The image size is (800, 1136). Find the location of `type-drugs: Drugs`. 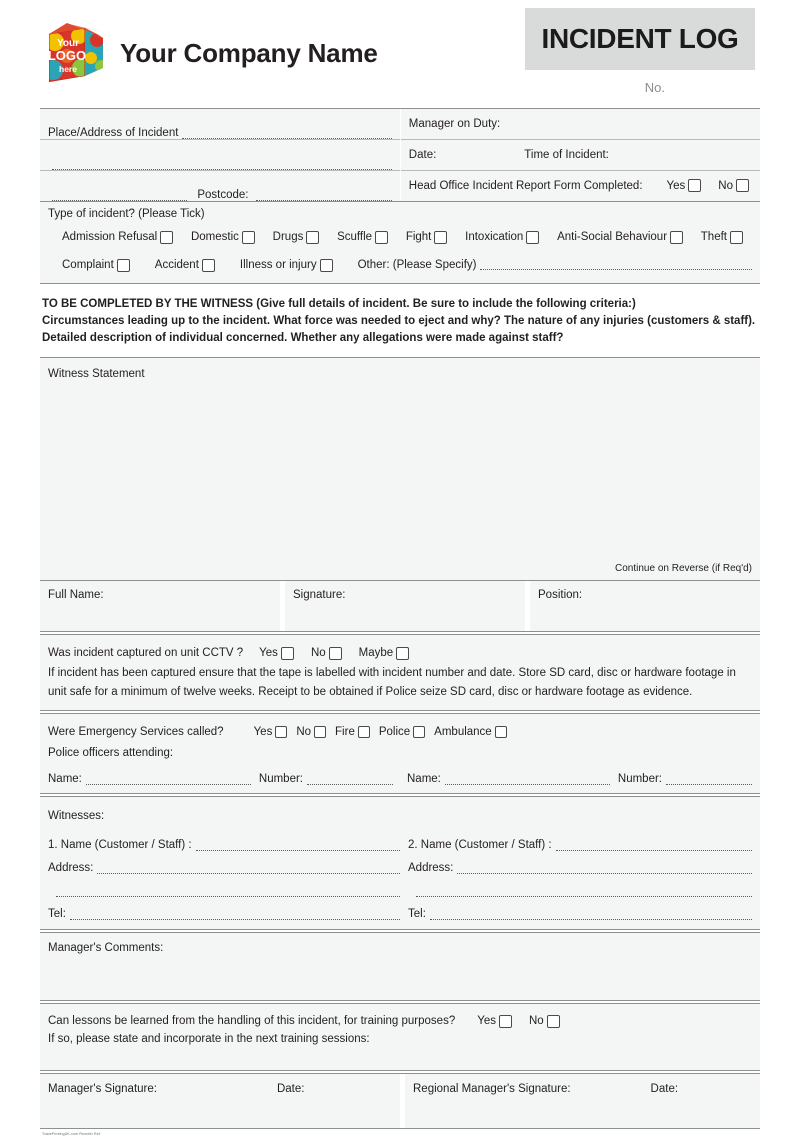

type-drugs: Drugs is located at coordinates (298, 237).